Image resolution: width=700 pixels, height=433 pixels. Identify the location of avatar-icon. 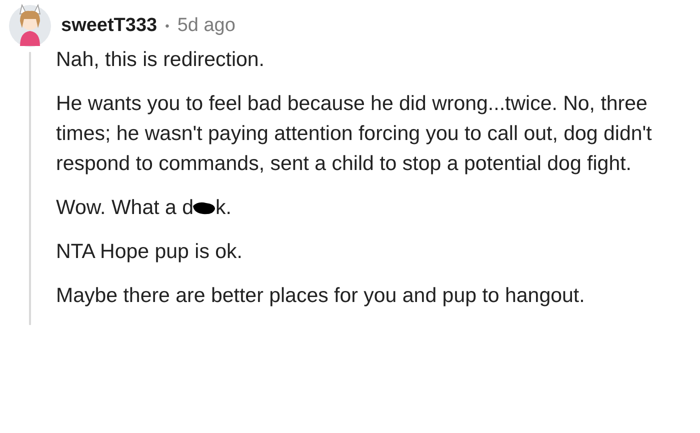
(30, 26).